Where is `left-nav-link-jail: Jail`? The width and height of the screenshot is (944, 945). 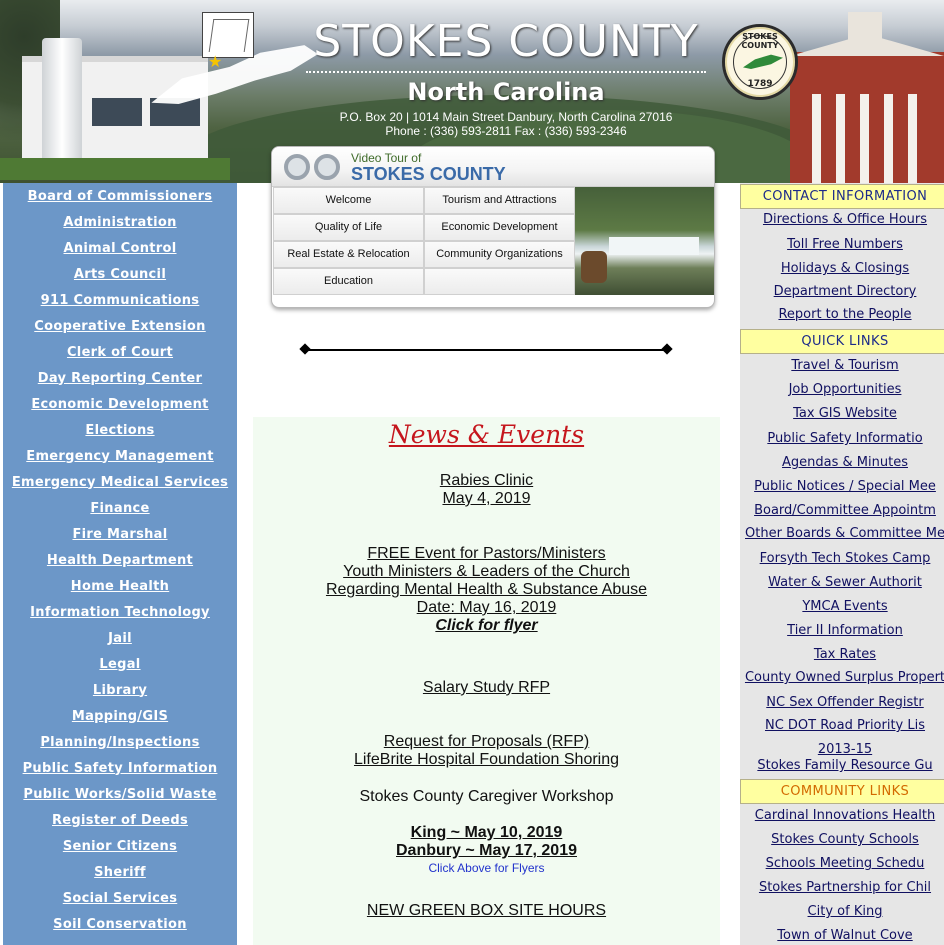 left-nav-link-jail: Jail is located at coordinates (120, 638).